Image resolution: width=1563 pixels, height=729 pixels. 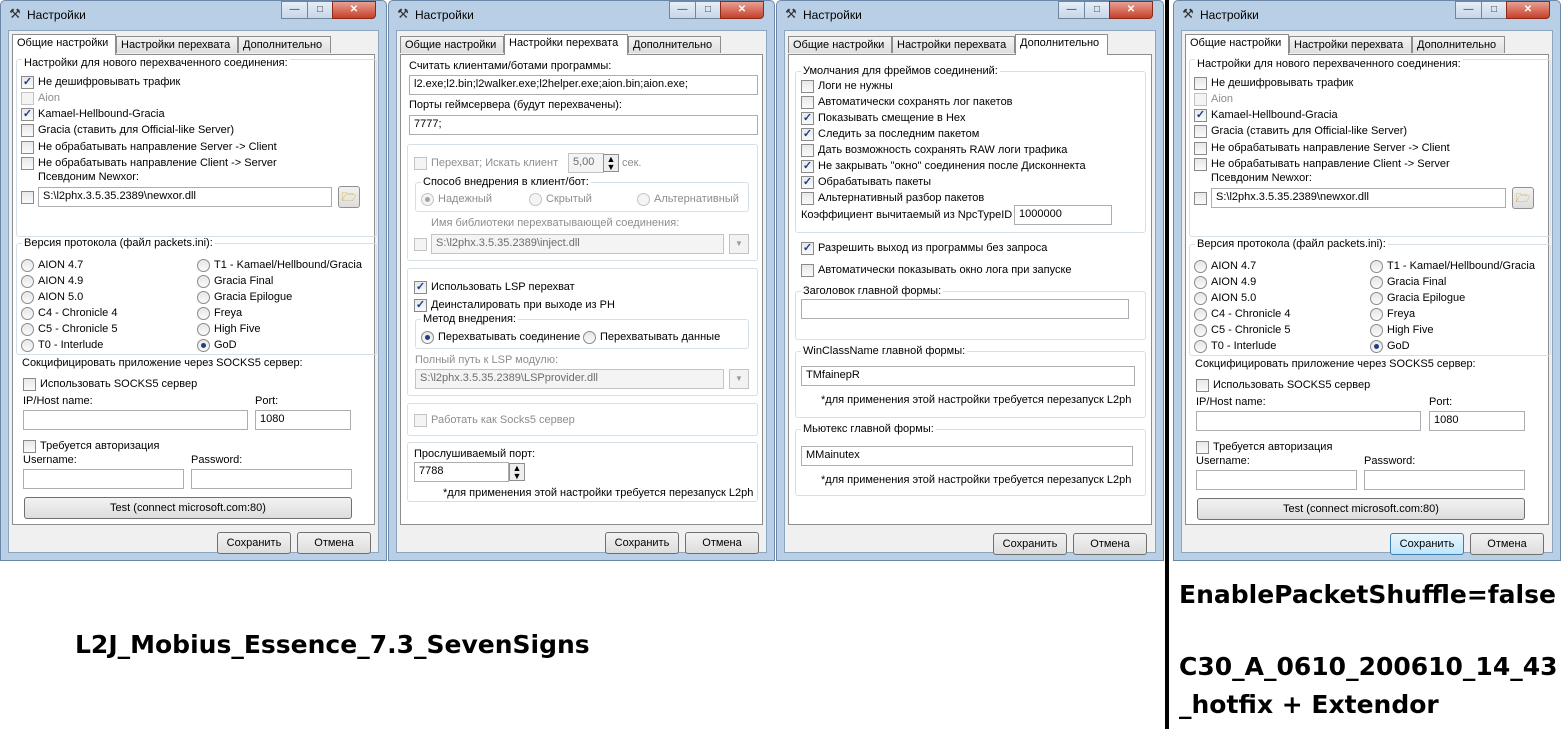 What do you see at coordinates (535, 199) in the screenshot?
I see `method-hidden-radio` at bounding box center [535, 199].